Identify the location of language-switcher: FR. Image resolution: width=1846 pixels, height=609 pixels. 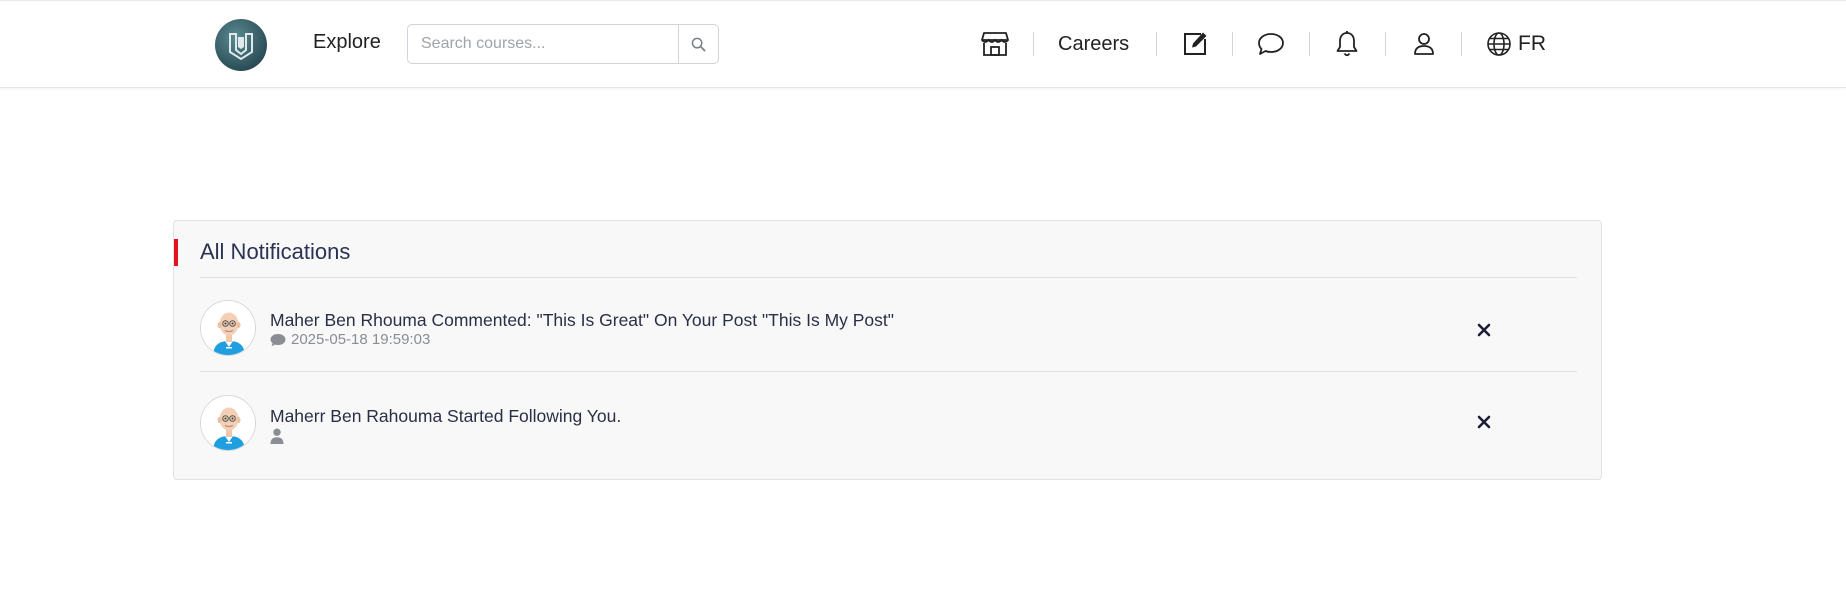
(1516, 44).